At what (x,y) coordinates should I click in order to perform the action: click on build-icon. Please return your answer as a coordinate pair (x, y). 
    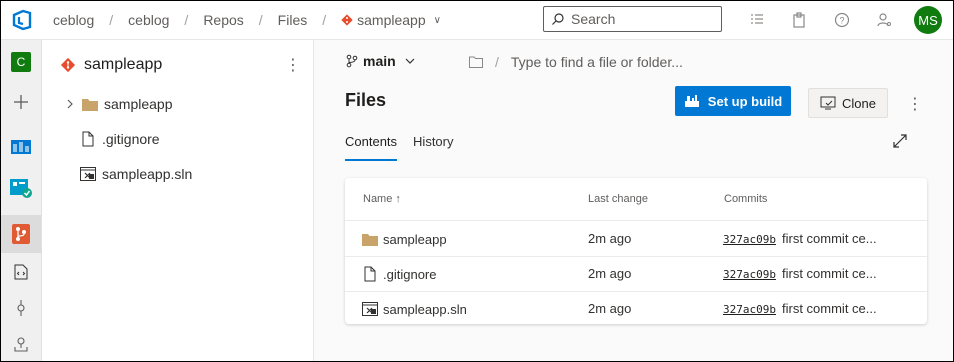
    Looking at the image, I should click on (691, 101).